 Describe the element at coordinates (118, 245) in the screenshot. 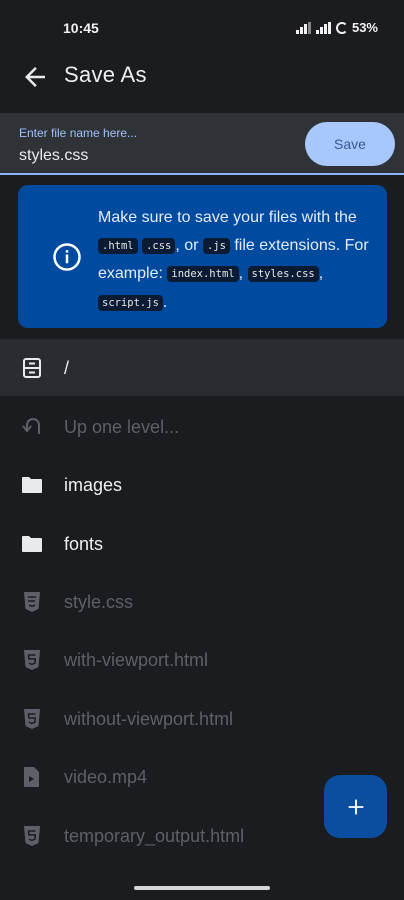

I see `ext-html-code: .html` at that location.